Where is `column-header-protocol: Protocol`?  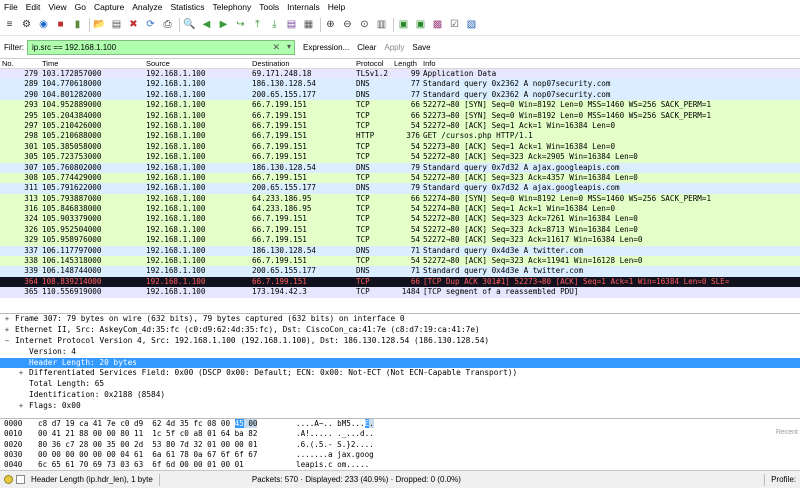
column-header-protocol: Protocol is located at coordinates (375, 63).